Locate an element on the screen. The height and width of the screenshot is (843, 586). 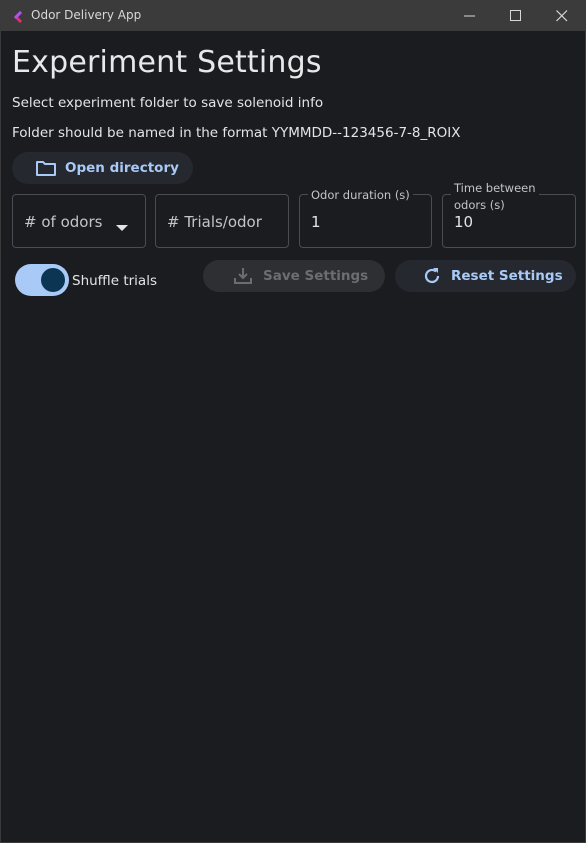
reset-settings-button: Reset Settings is located at coordinates (485, 276).